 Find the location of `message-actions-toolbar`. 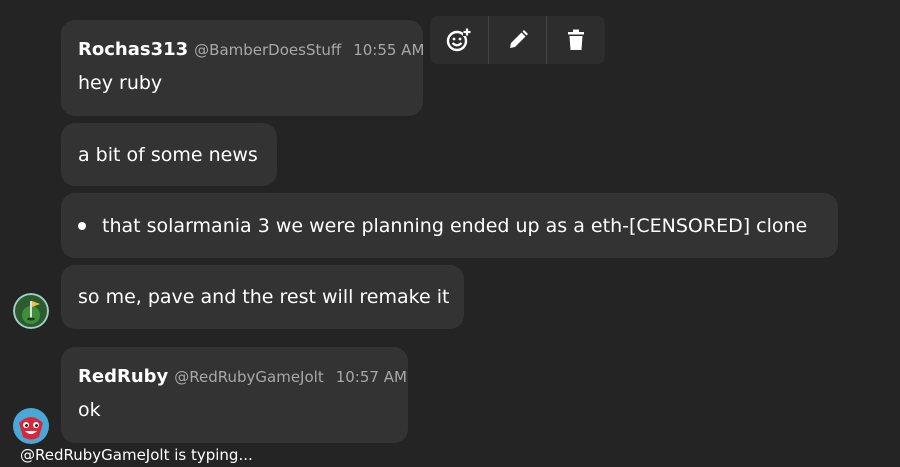

message-actions-toolbar is located at coordinates (517, 40).